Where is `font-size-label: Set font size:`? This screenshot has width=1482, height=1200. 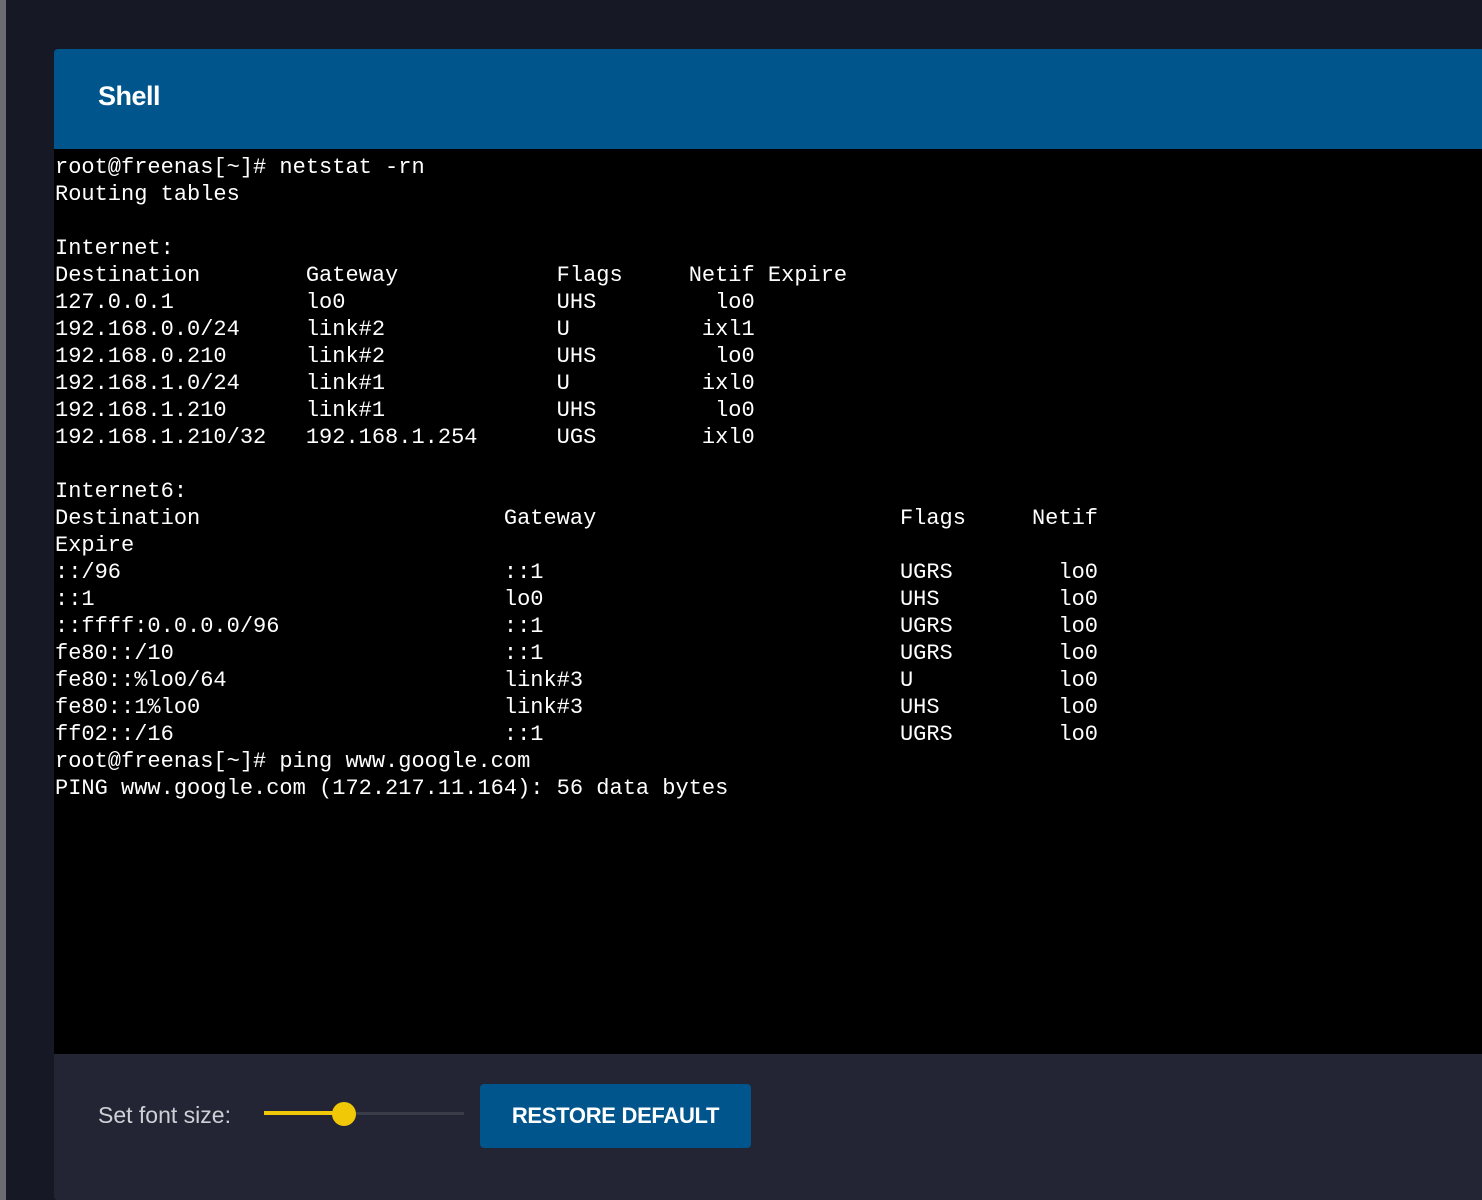 font-size-label: Set font size: is located at coordinates (164, 1115).